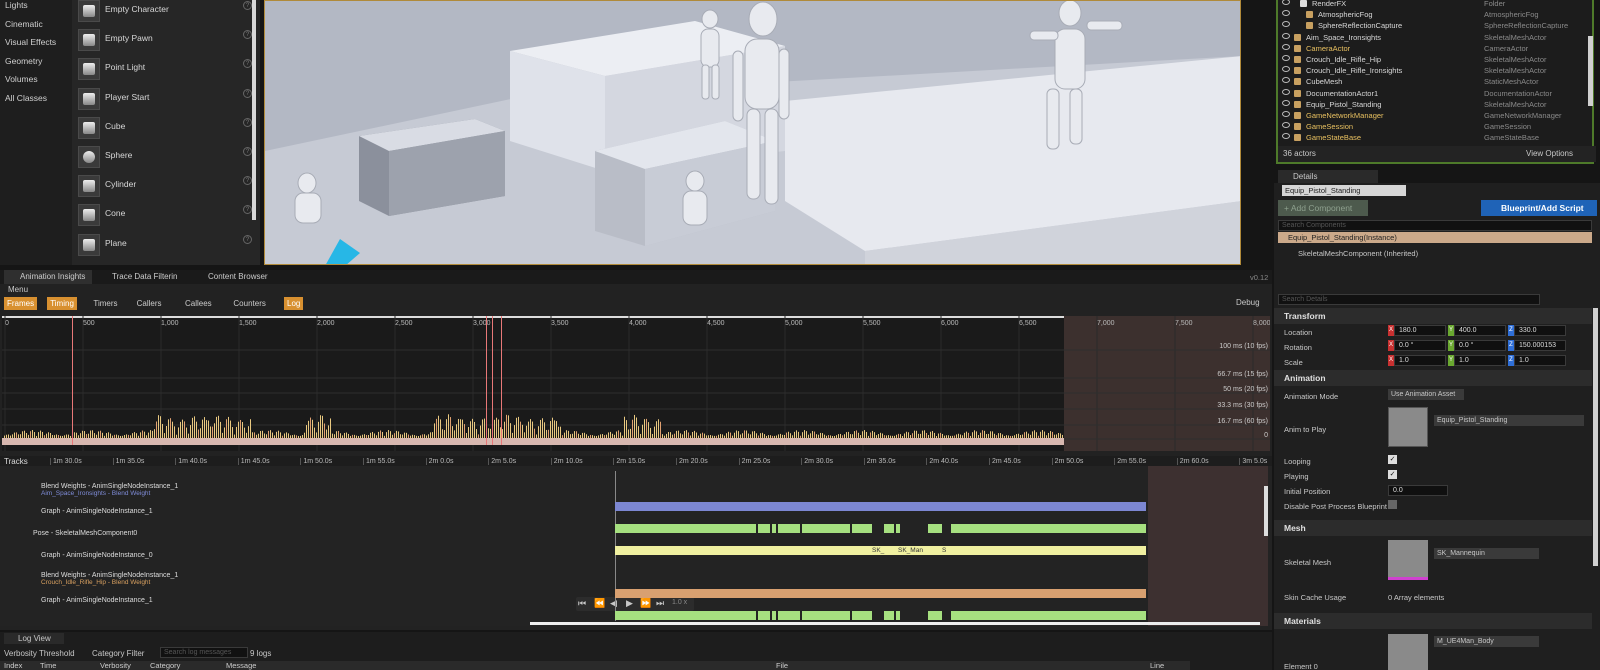 This screenshot has height=670, width=1600. Describe the element at coordinates (1420, 330) in the screenshot. I see `loc-x-field: 180.0` at that location.